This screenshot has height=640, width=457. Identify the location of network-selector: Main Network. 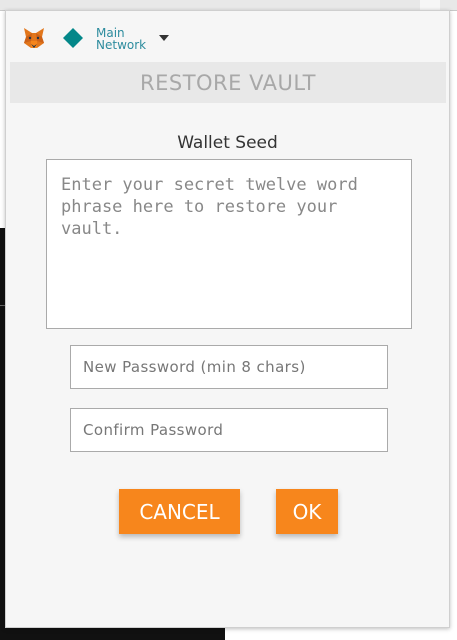
(121, 39).